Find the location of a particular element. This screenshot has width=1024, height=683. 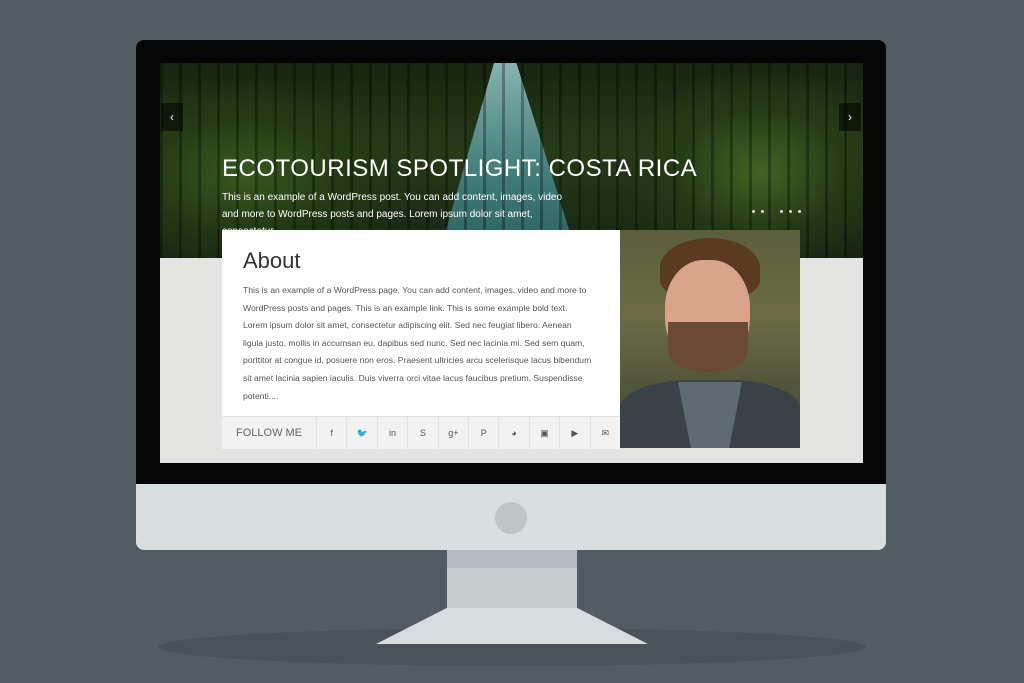

social-bar: FOLLOW ME f 🐦 in S g+ P ◕ ▣ ▶ ✉ is located at coordinates (421, 432).